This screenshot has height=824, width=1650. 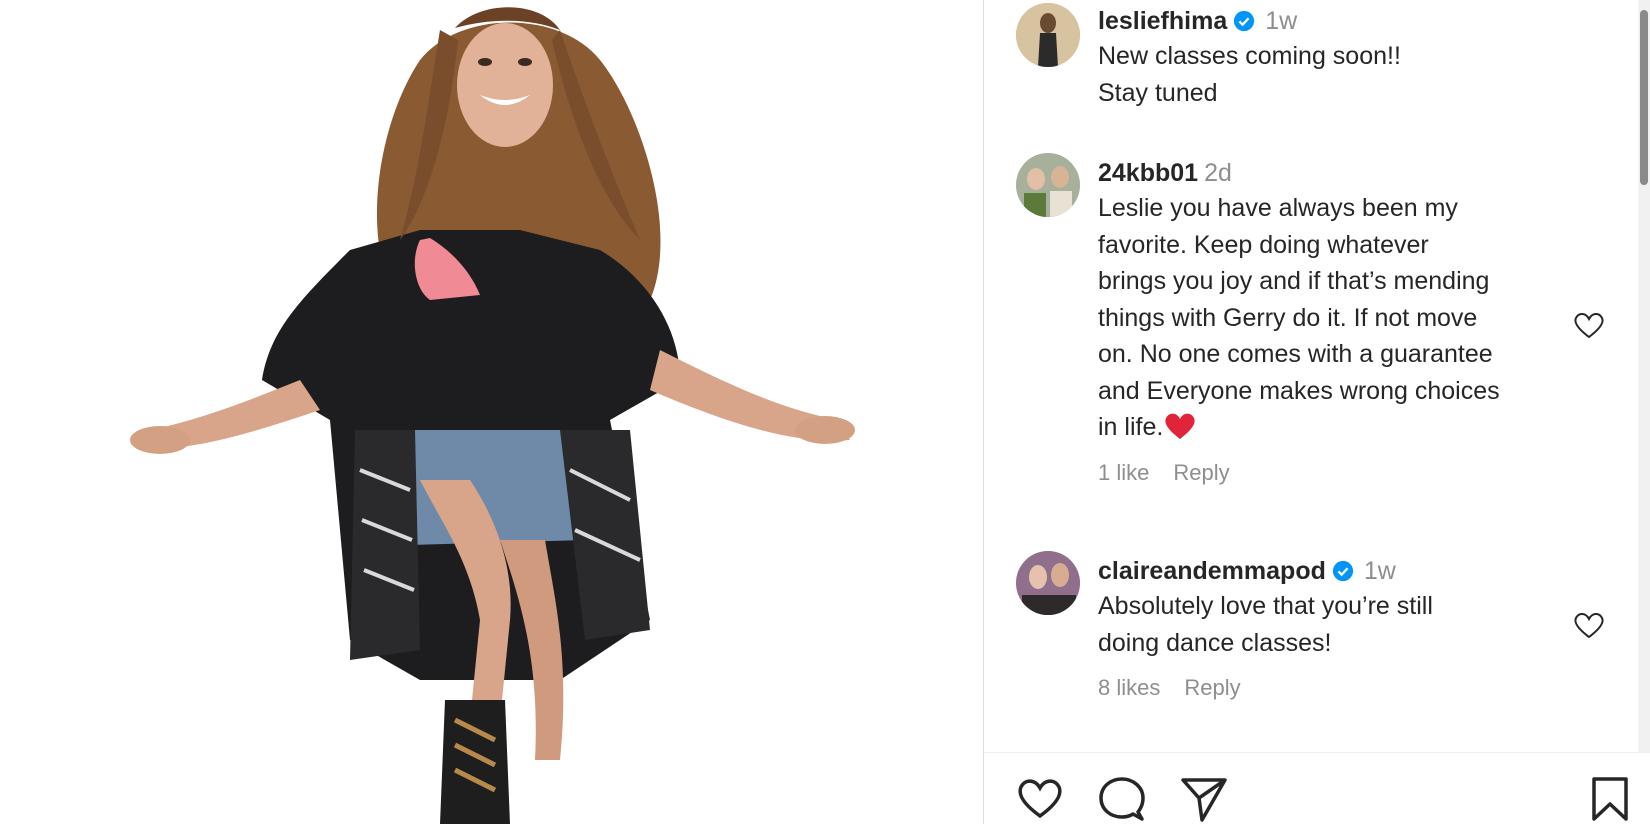 I want to click on author-username: lesliefhima, so click(x=1162, y=21).